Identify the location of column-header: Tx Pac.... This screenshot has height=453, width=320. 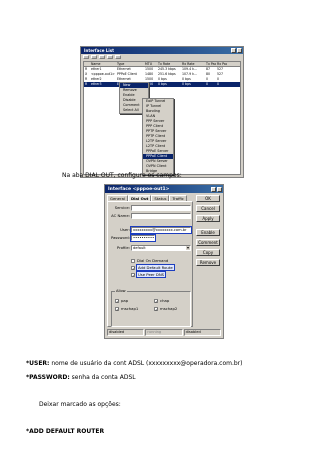
(210, 64).